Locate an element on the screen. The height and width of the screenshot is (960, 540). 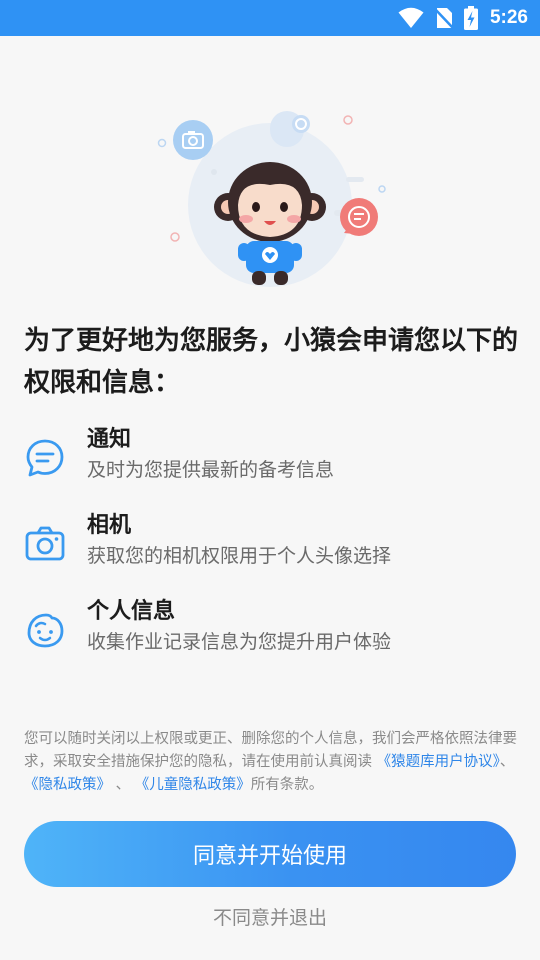
user-agreement-link: 《猿题库用户协议》 is located at coordinates (438, 762).